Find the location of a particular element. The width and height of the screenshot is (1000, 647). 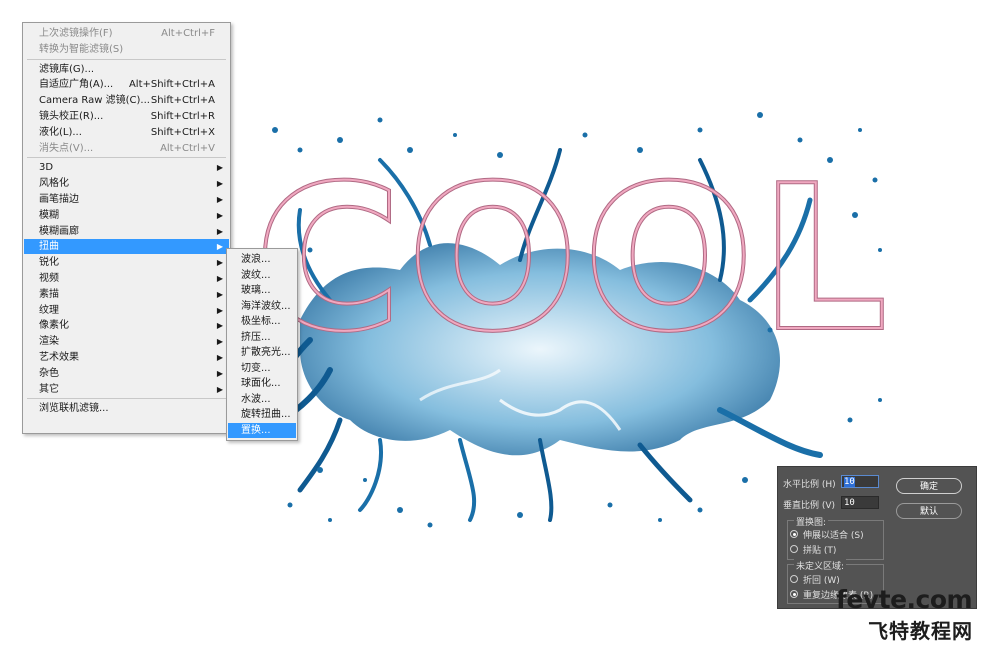

horizontal-scale-label: 水平比例 (H) is located at coordinates (809, 485).